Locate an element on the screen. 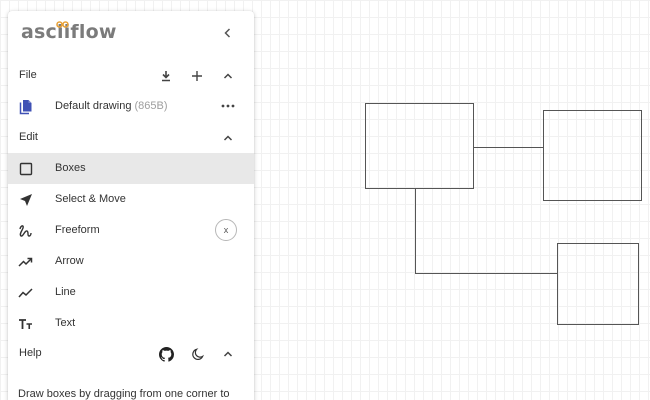 Image resolution: width=650 pixels, height=400 pixels. github-link is located at coordinates (166, 354).